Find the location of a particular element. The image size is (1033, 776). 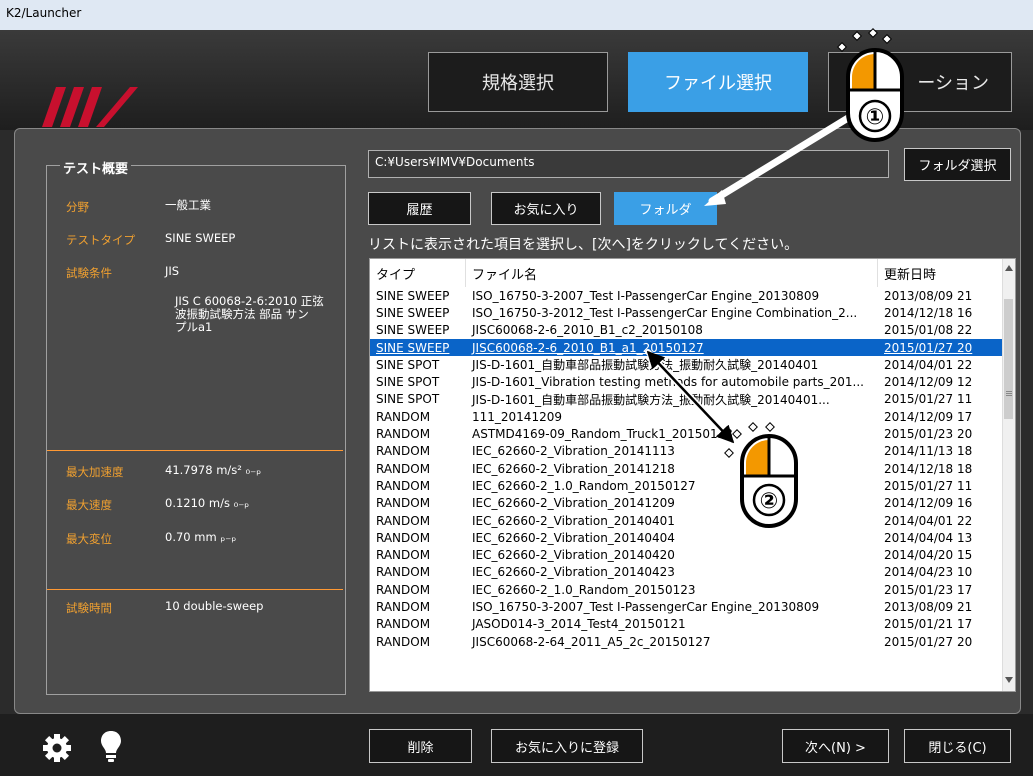

svg-text: ② is located at coordinates (769, 501).